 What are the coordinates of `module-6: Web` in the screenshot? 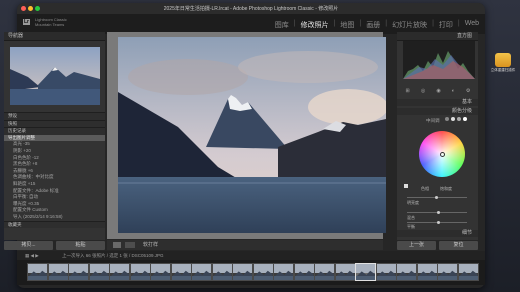 It's located at (472, 25).